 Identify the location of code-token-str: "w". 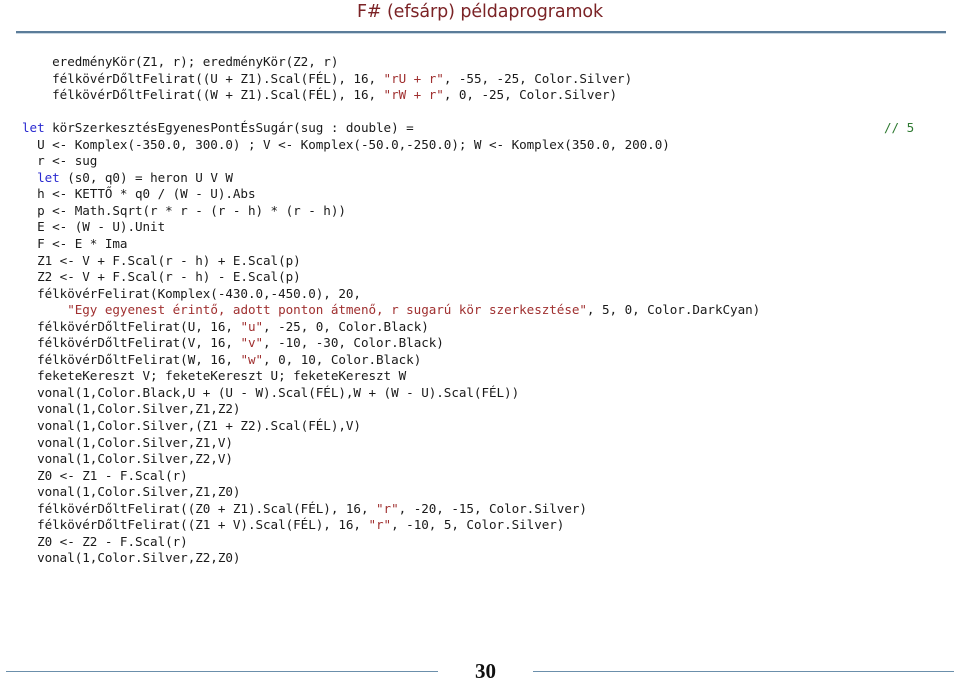
(252, 359).